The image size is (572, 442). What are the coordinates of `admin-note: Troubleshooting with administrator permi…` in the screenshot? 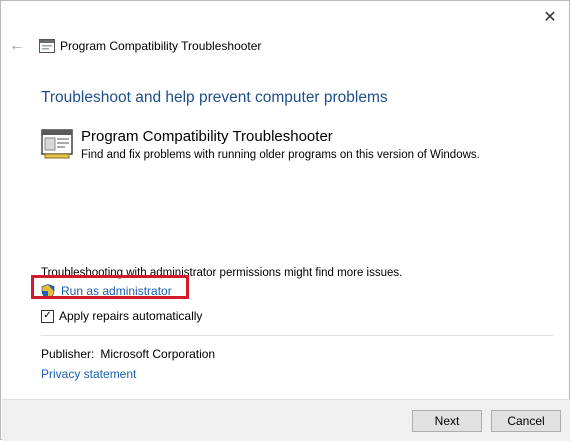 It's located at (222, 273).